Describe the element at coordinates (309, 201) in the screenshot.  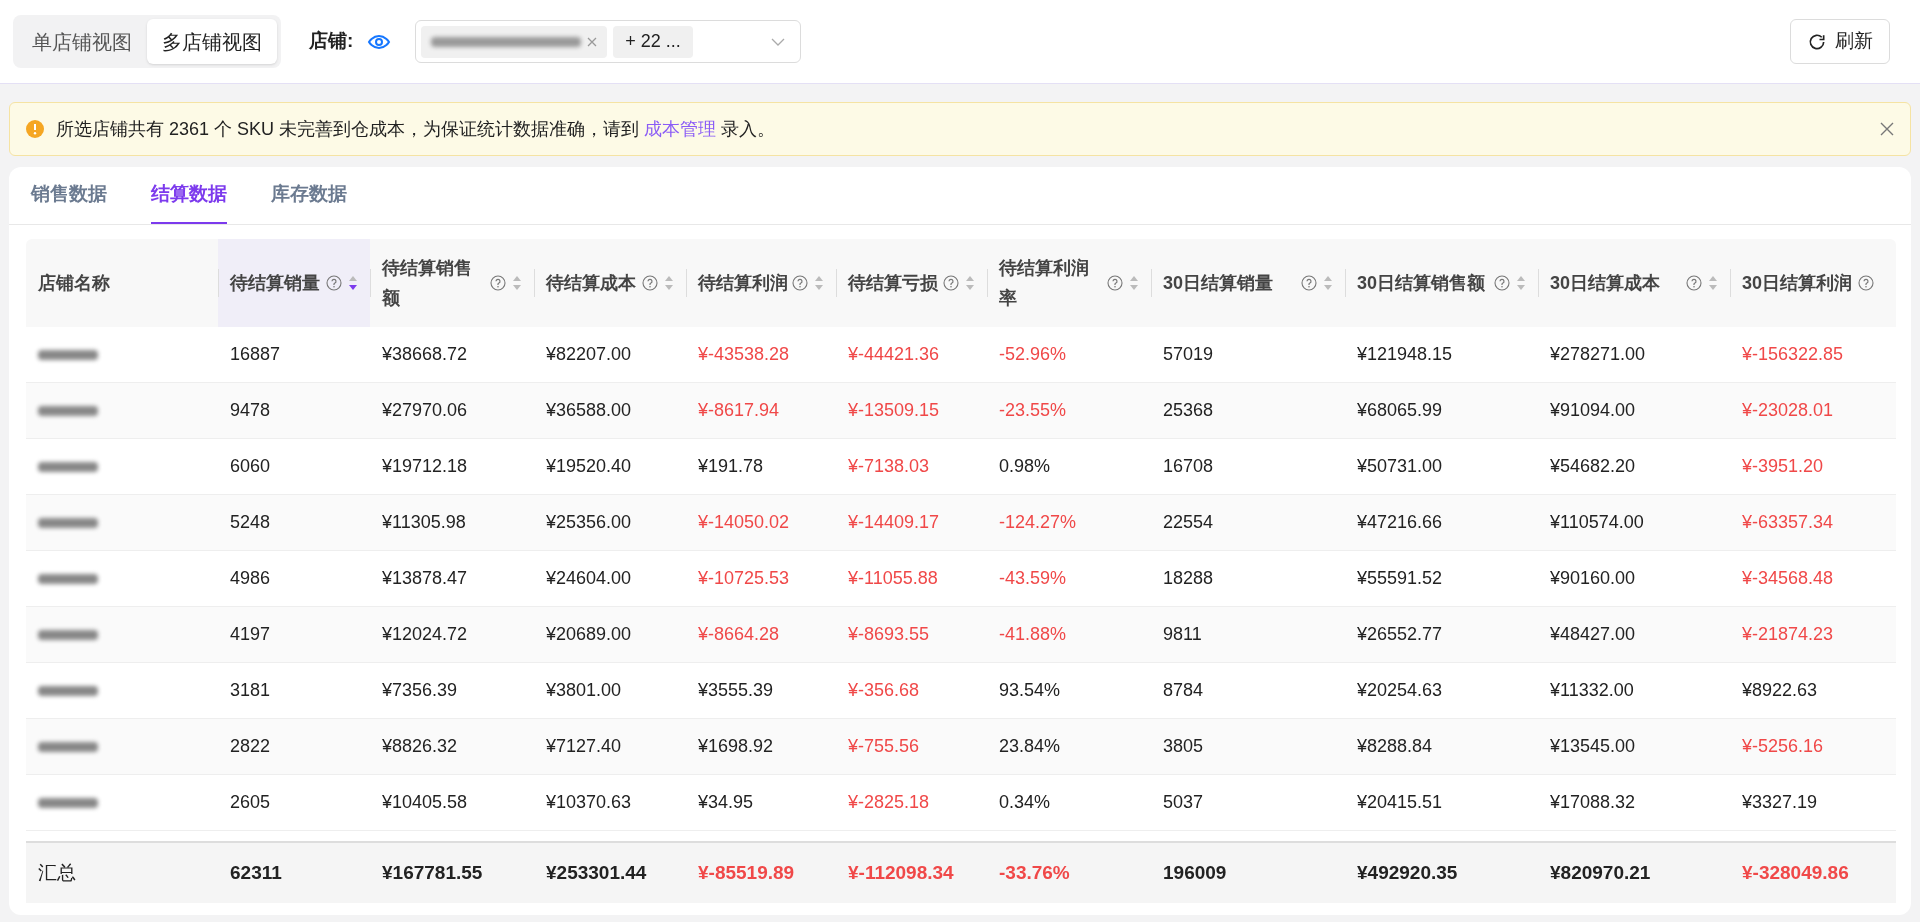
I see `tab: 库存数据` at that location.